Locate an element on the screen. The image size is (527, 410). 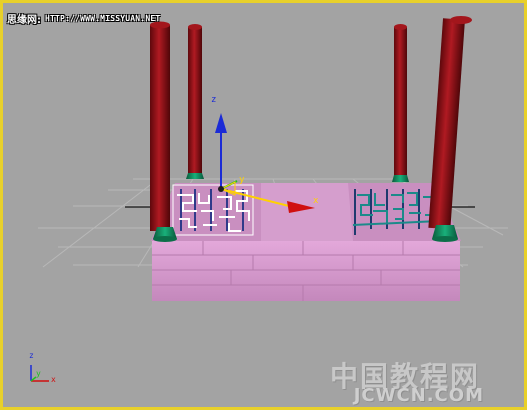
watermark-site-name: 思缘网: is located at coordinates (24, 20).